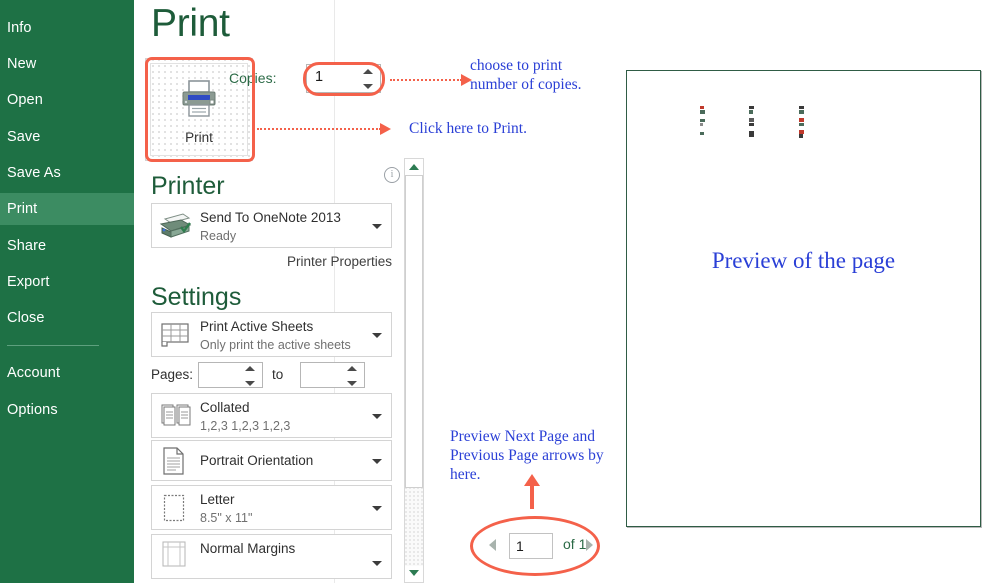 The image size is (991, 583). What do you see at coordinates (278, 374) in the screenshot?
I see `pages-to-label: to` at bounding box center [278, 374].